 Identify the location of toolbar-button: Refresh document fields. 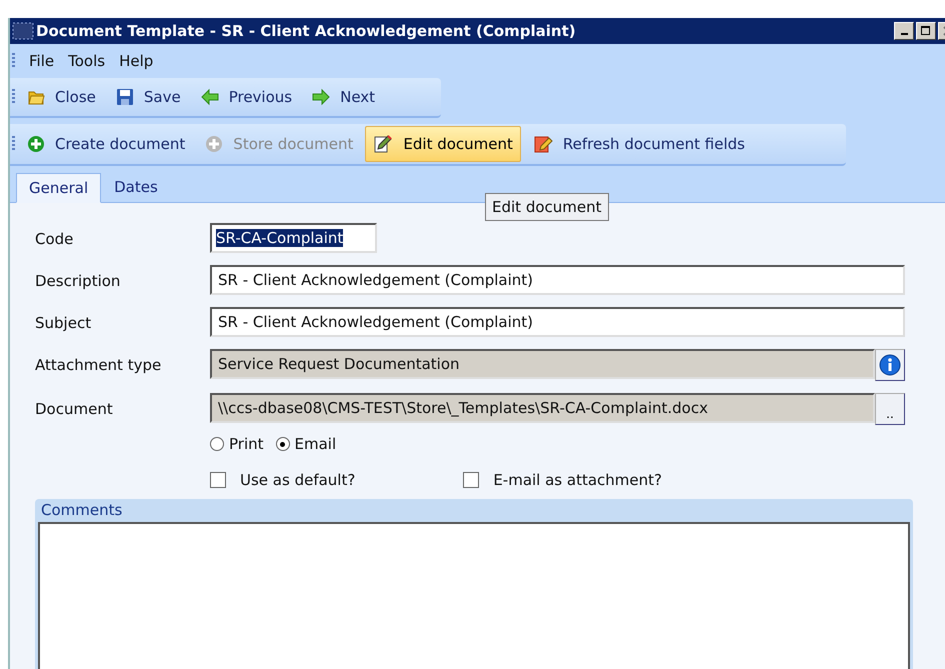
(638, 144).